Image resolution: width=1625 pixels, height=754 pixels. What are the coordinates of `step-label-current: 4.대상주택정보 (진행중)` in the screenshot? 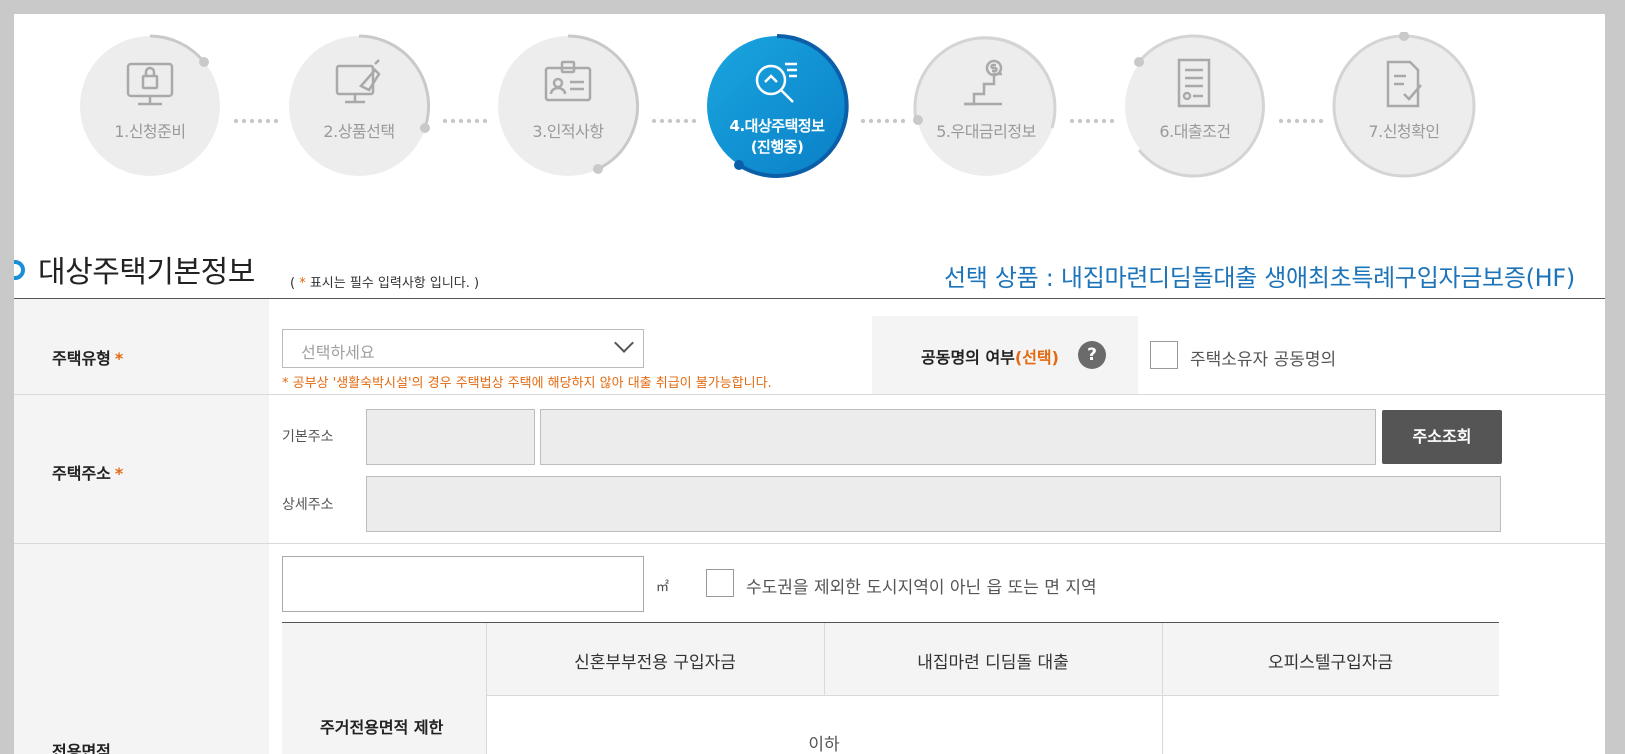 It's located at (777, 136).